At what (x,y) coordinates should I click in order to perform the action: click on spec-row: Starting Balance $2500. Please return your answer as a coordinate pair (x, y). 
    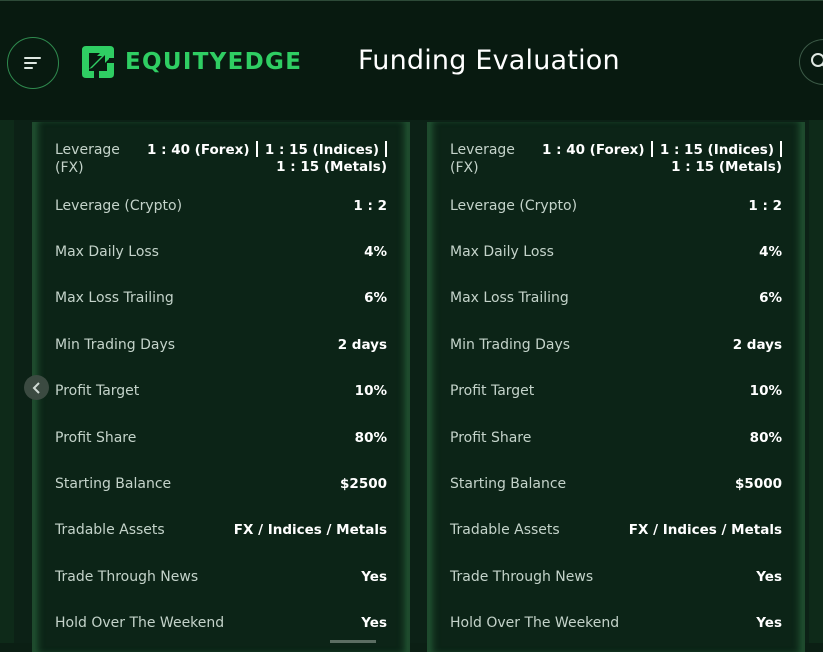
    Looking at the image, I should click on (221, 484).